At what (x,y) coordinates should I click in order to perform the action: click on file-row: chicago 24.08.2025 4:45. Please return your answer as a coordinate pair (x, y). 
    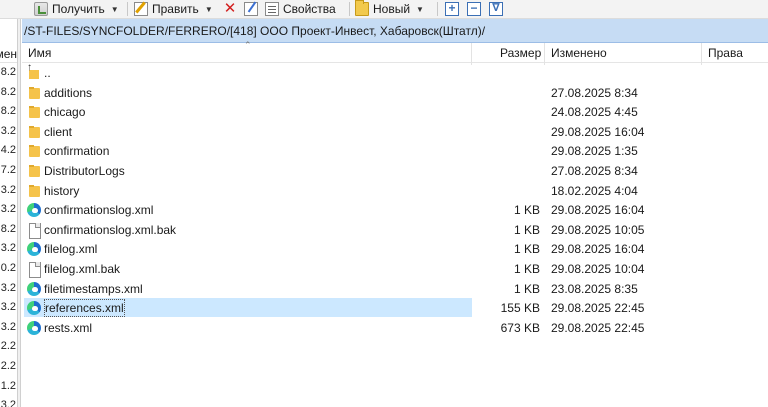
    Looking at the image, I should click on (395, 112).